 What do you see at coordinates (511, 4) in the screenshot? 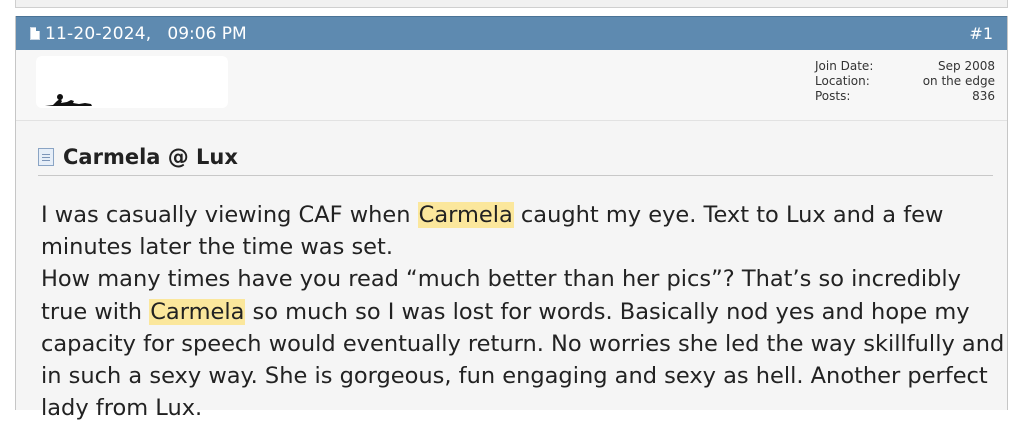
I see `previous-panel-edge` at bounding box center [511, 4].